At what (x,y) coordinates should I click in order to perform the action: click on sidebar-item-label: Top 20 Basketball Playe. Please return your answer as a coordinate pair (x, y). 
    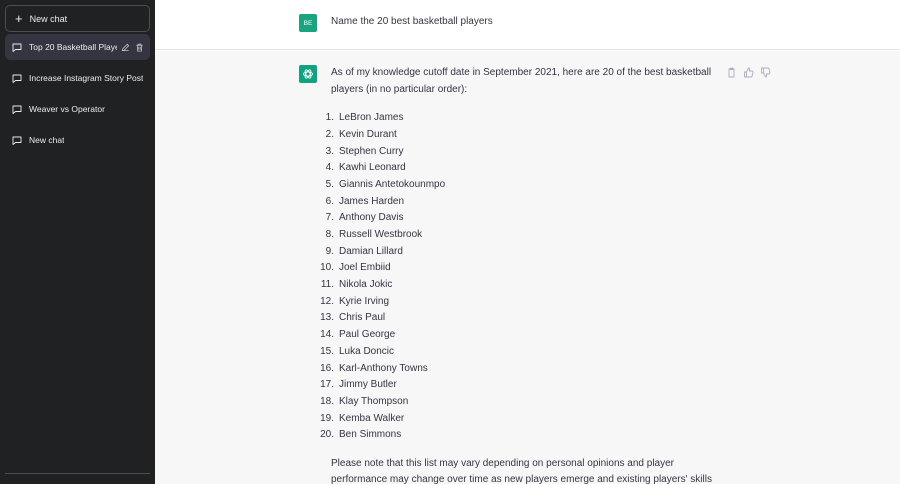
    Looking at the image, I should click on (73, 47).